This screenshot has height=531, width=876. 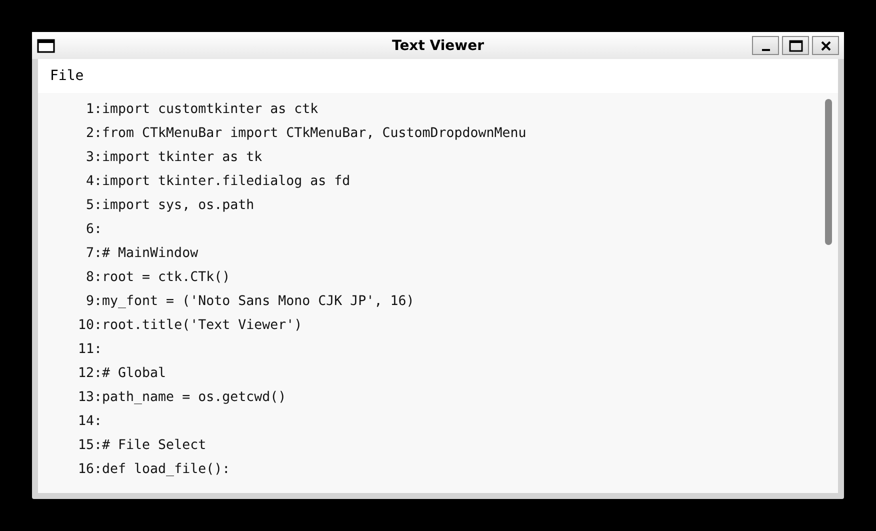 I want to click on menu-item: File, so click(x=67, y=76).